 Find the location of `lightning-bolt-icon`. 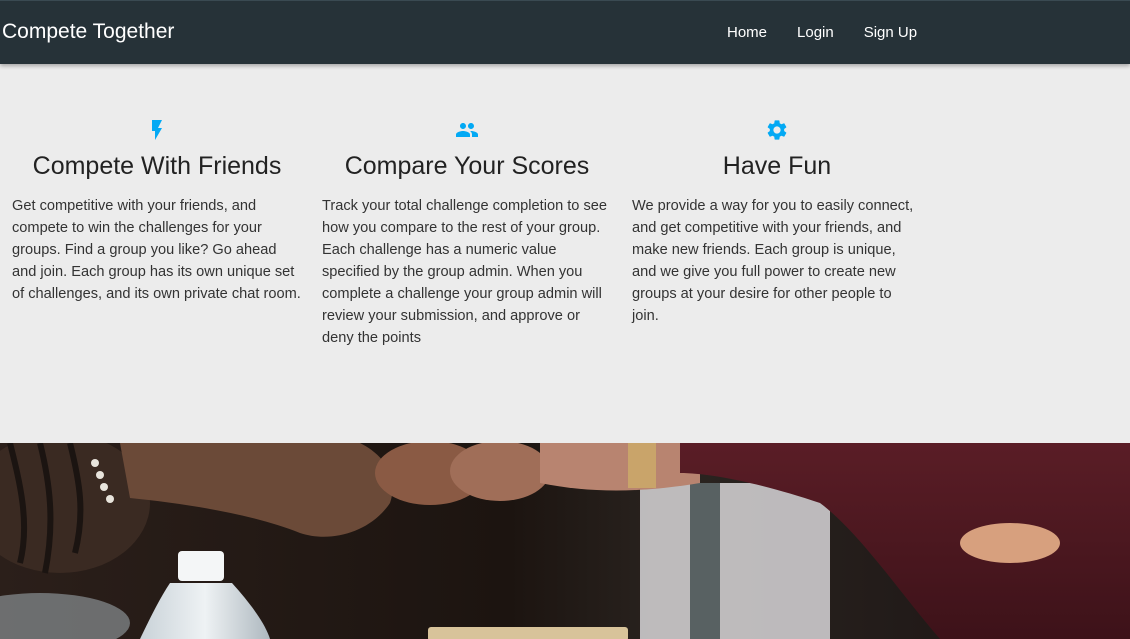

lightning-bolt-icon is located at coordinates (157, 130).